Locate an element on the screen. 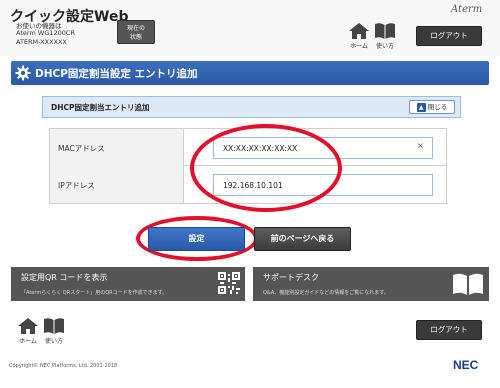  chevron-up-icon: ▲ is located at coordinates (421, 107).